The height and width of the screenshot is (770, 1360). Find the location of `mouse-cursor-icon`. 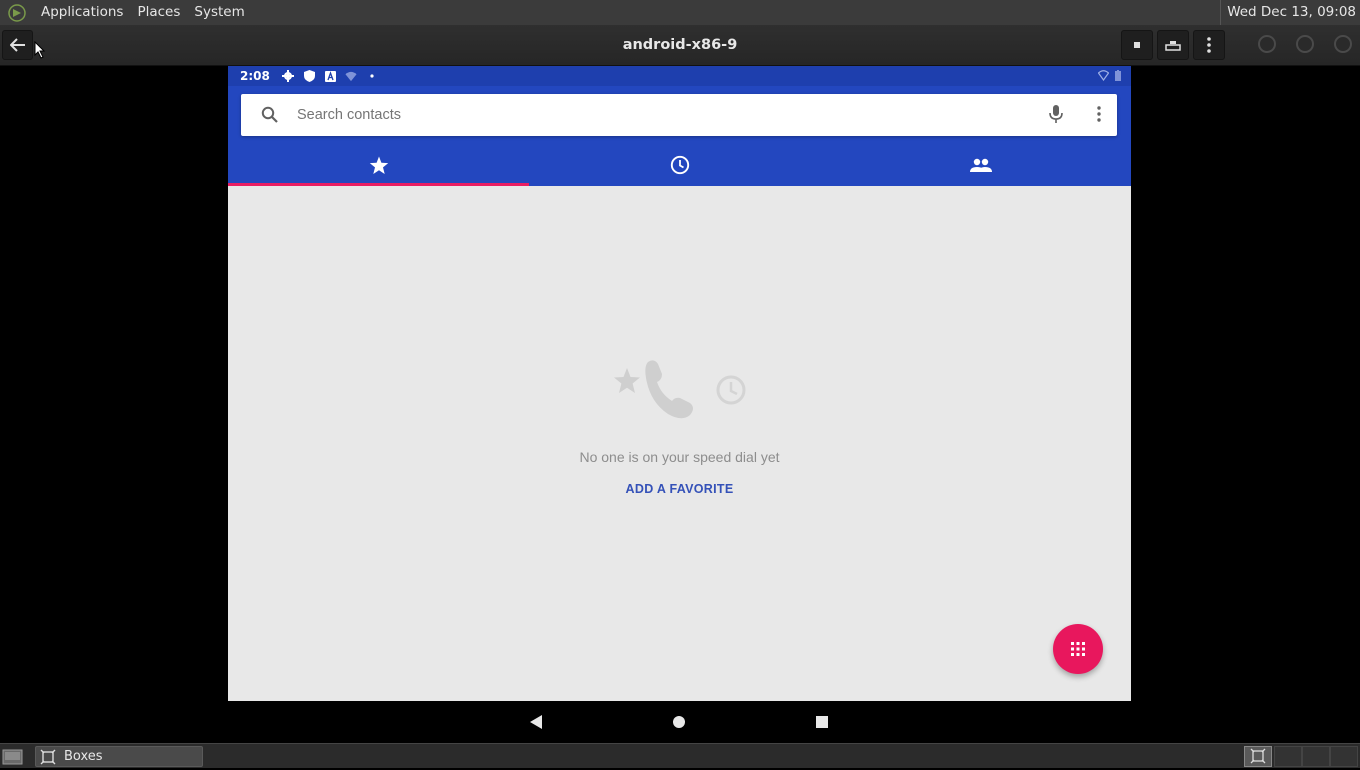

mouse-cursor-icon is located at coordinates (40, 50).